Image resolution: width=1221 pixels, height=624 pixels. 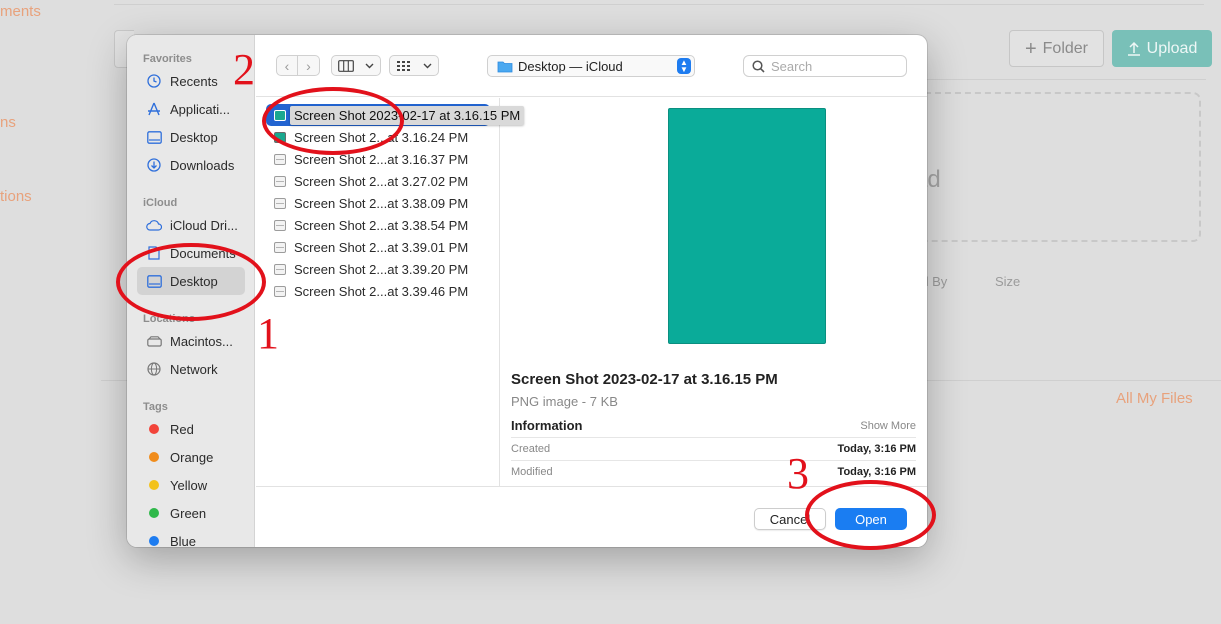 I want to click on chevron-left-icon: ‹, so click(x=287, y=65).